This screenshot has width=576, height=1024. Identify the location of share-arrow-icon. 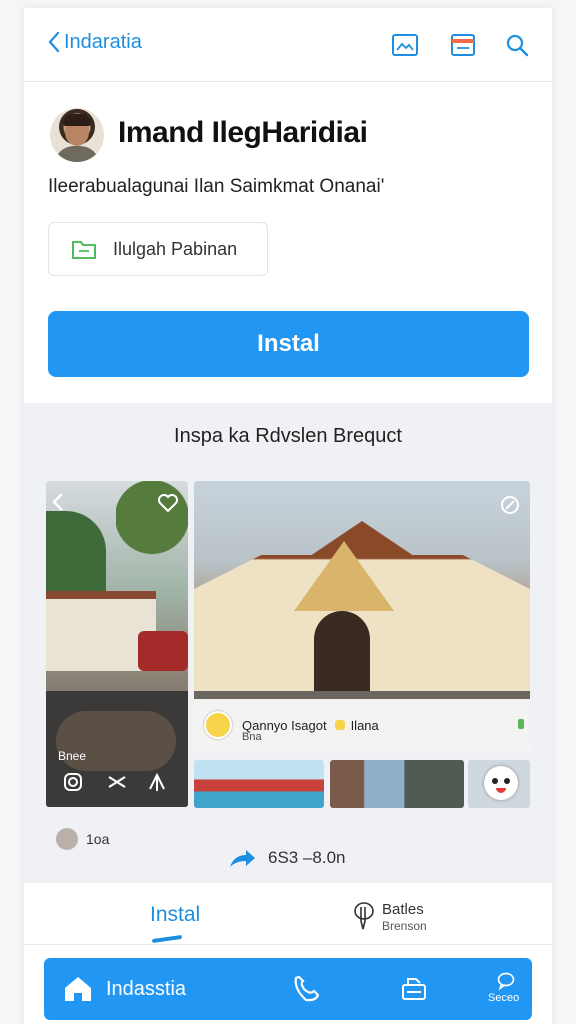
(157, 782).